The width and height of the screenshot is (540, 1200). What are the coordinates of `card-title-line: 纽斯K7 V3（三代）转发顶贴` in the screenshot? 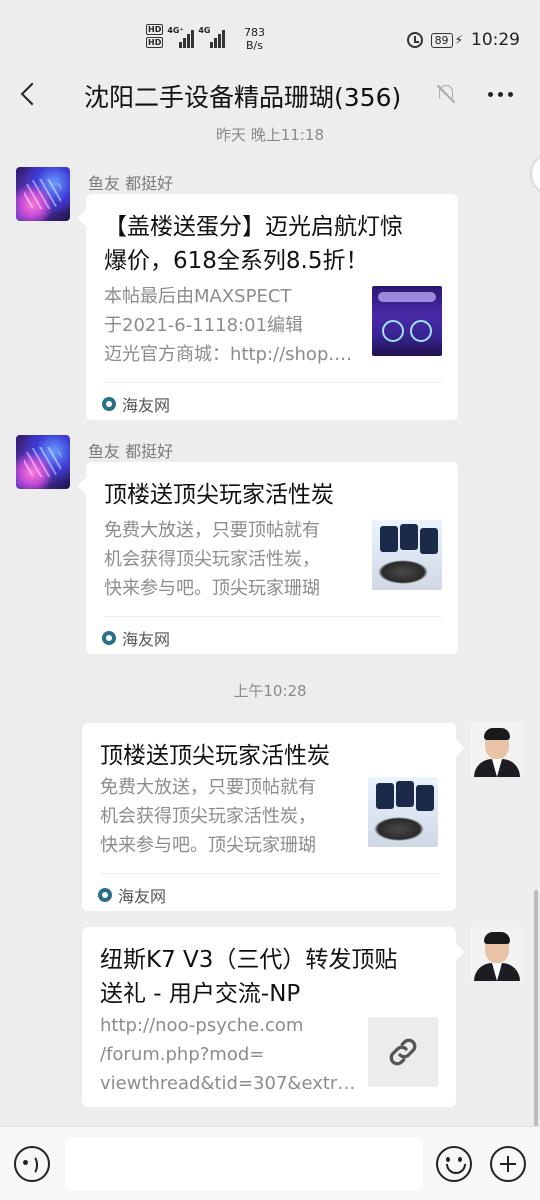 It's located at (249, 960).